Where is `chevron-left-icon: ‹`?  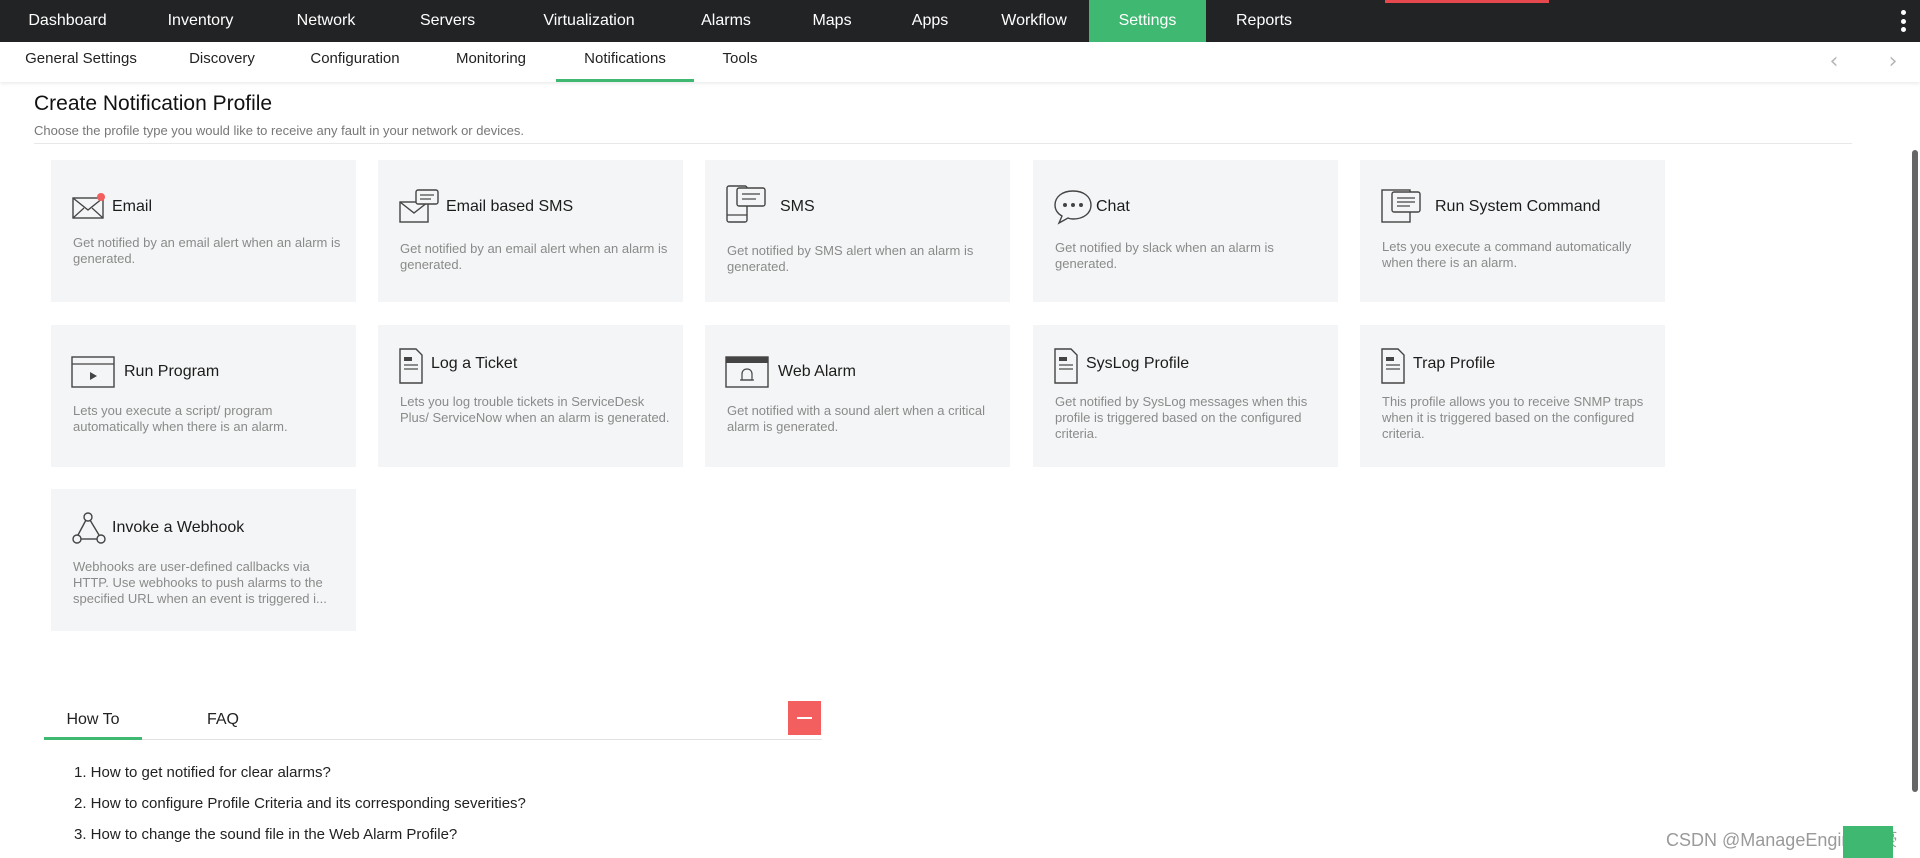 chevron-left-icon: ‹ is located at coordinates (1834, 62).